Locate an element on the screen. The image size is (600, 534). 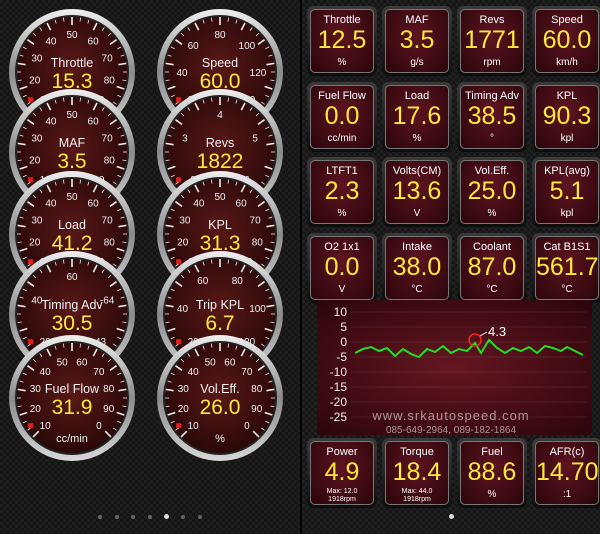
left-pager is located at coordinates (150, 515).